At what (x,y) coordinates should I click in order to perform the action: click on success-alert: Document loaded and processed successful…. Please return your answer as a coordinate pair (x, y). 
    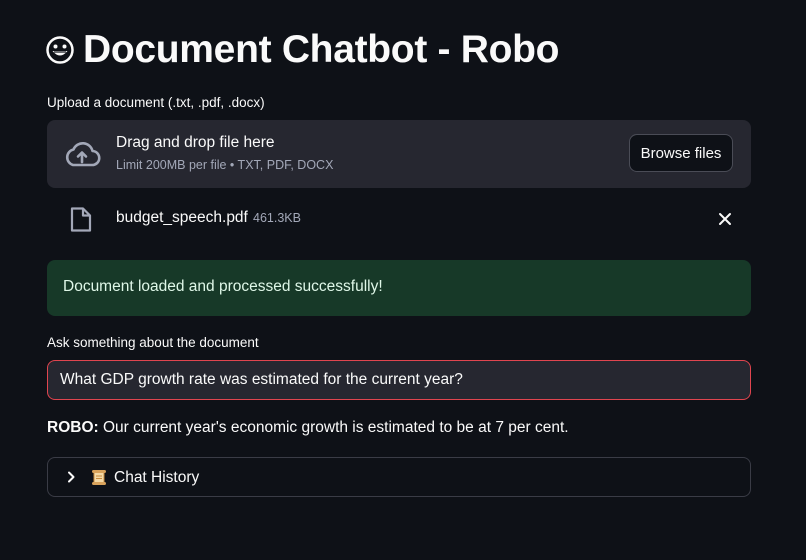
    Looking at the image, I should click on (399, 288).